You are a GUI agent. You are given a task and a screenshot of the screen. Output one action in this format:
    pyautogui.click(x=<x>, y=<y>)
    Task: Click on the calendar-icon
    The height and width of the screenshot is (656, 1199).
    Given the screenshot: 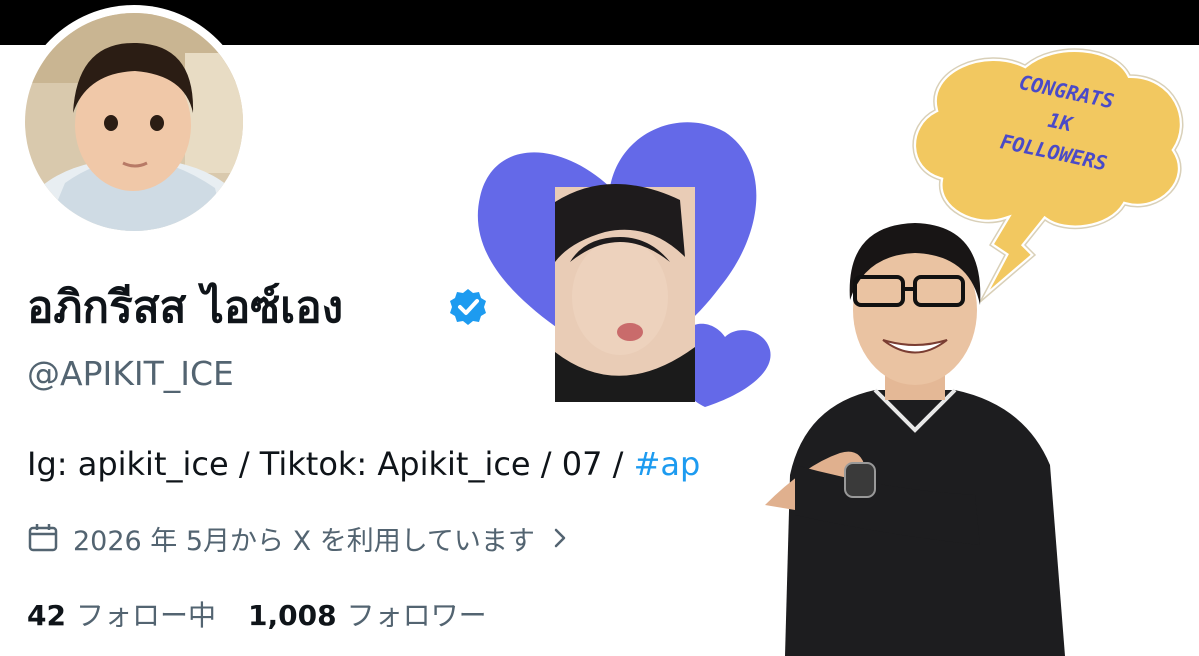 What is the action you would take?
    pyautogui.click(x=43, y=538)
    